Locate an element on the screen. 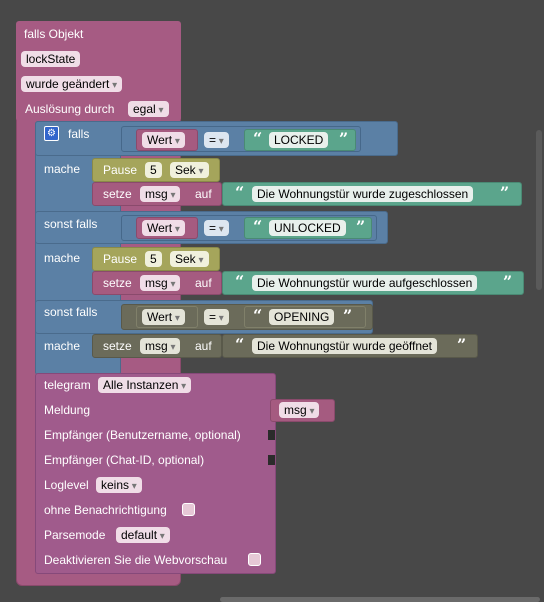 This screenshot has height=602, width=544. compare-left-dropdown-3: Wert is located at coordinates (163, 317).